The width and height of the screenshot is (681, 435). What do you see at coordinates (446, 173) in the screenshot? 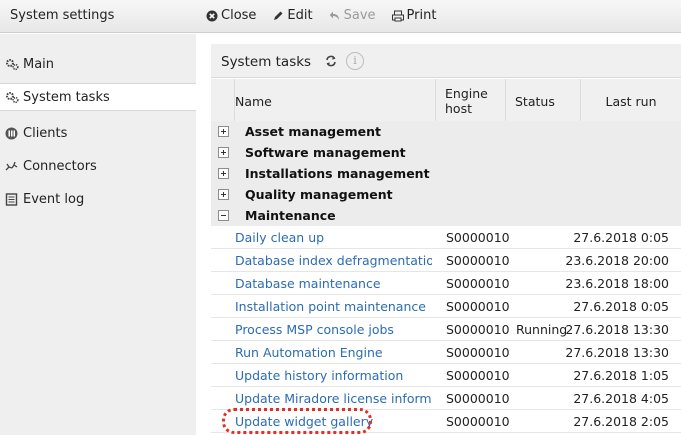
I see `group-row-installations-management: Installations management` at bounding box center [446, 173].